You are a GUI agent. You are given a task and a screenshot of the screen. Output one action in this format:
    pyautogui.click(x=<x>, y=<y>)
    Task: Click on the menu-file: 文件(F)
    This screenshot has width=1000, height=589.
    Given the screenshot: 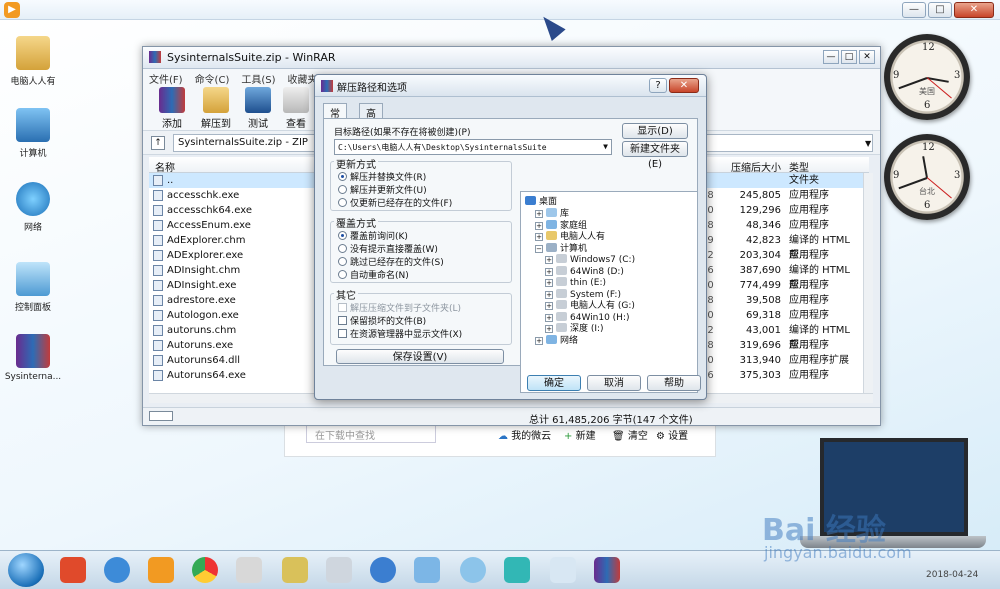 What is the action you would take?
    pyautogui.click(x=166, y=77)
    